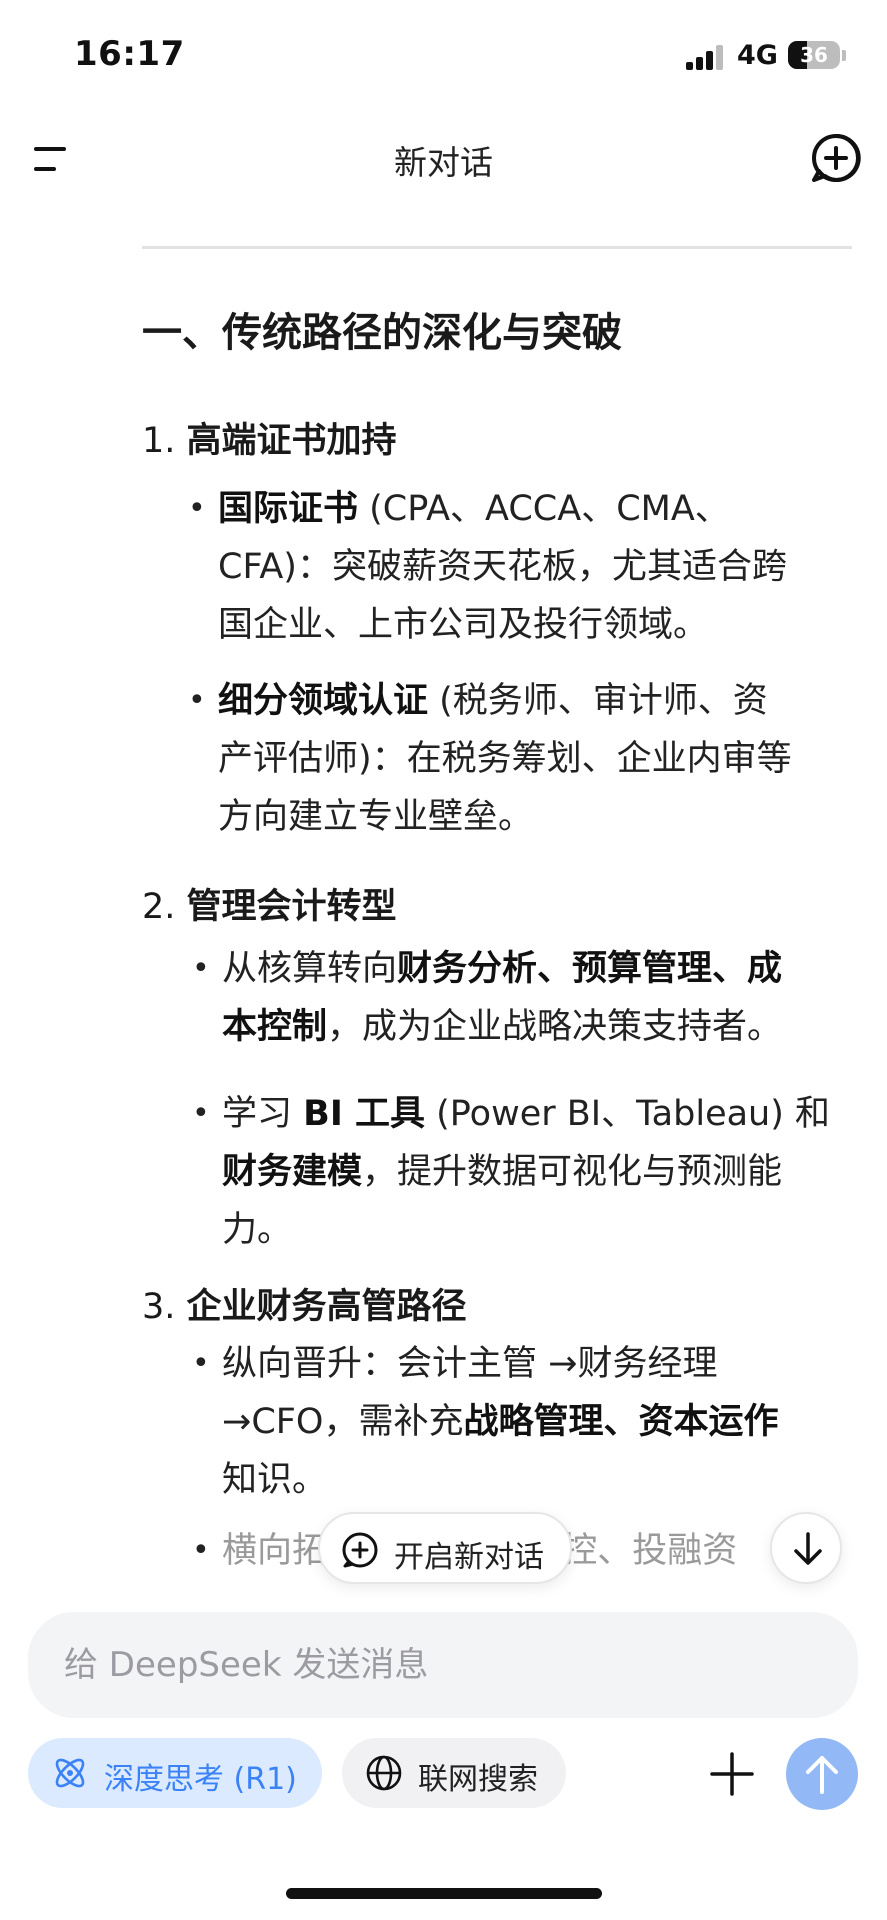  What do you see at coordinates (257, 1230) in the screenshot?
I see `text-run: 力。` at bounding box center [257, 1230].